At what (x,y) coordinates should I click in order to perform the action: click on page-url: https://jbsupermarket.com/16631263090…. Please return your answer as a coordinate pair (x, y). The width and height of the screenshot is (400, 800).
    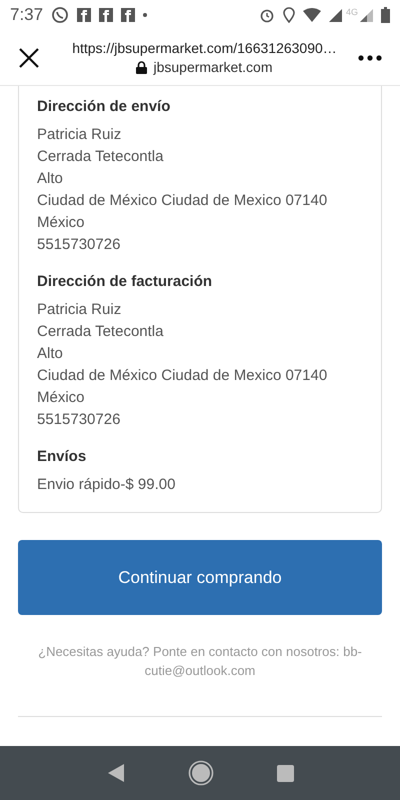
    Looking at the image, I should click on (204, 48).